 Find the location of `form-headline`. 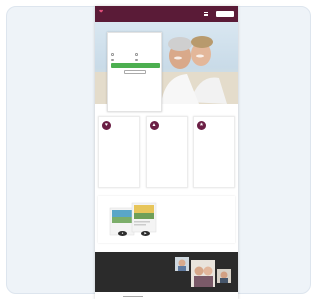

form-headline is located at coordinates (134, 44).